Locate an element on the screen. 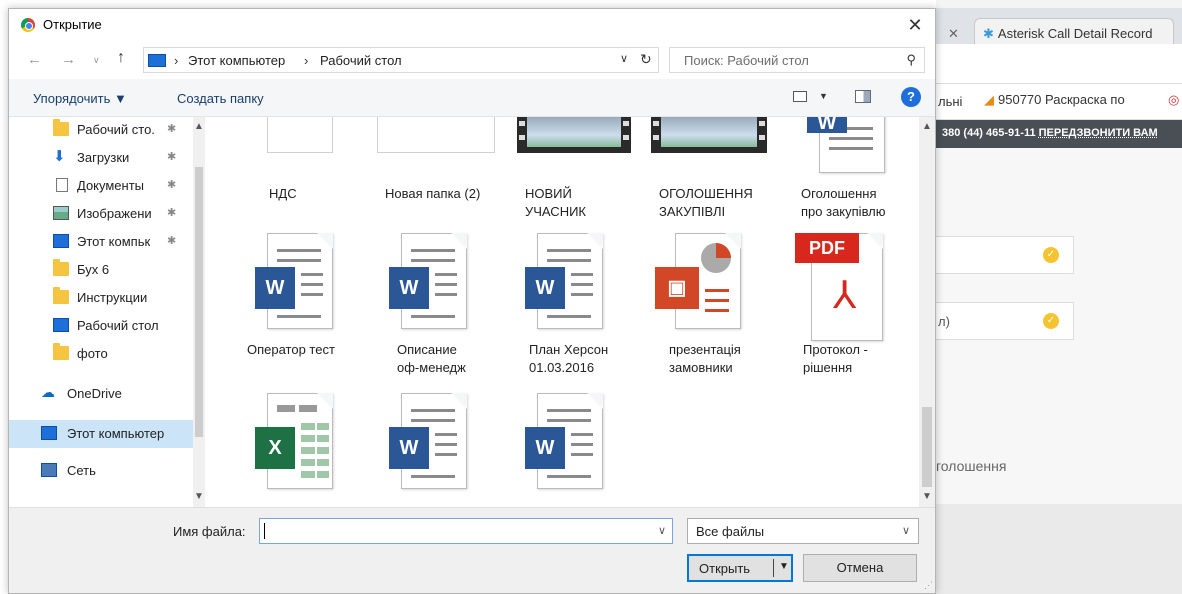 The width and height of the screenshot is (1182, 594). organize-button: Упорядочить ▼ is located at coordinates (80, 98).